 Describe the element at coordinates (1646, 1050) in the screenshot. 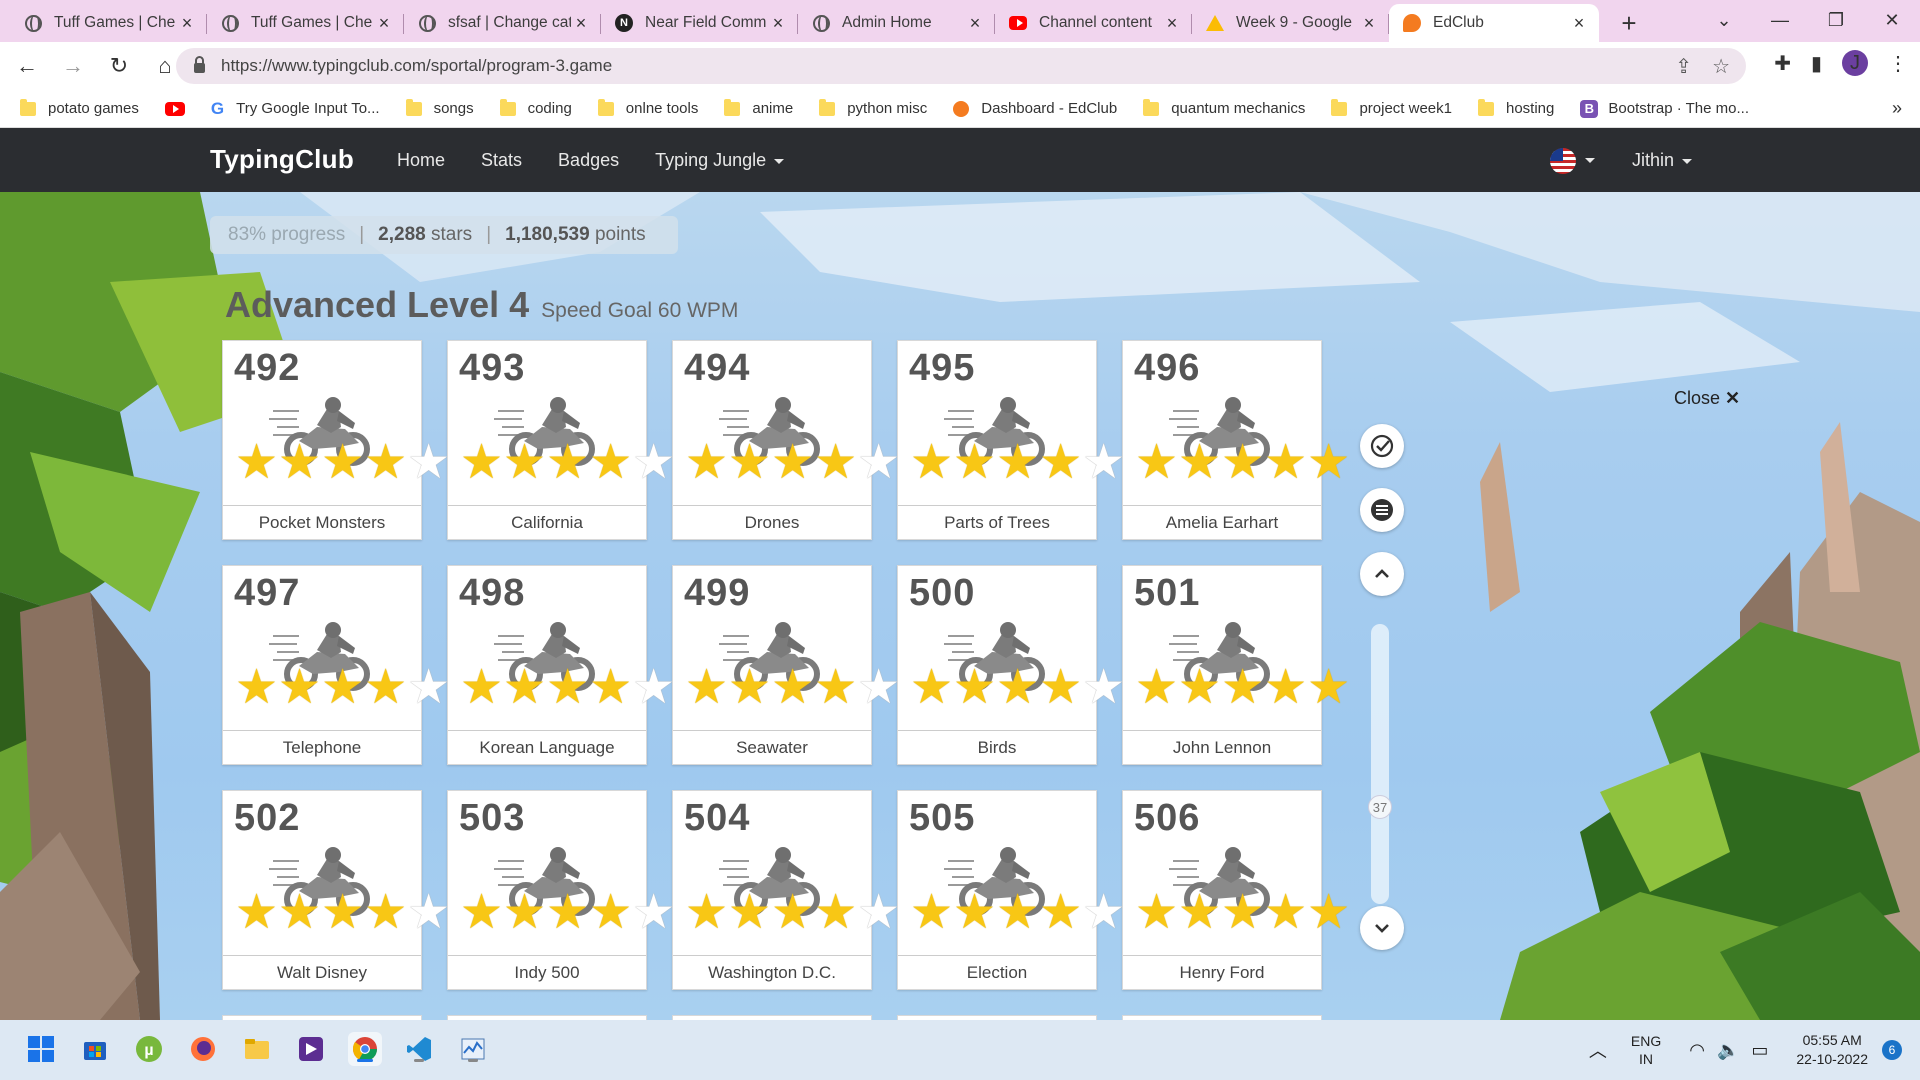

I see `input-language-indicator: ENG IN` at that location.